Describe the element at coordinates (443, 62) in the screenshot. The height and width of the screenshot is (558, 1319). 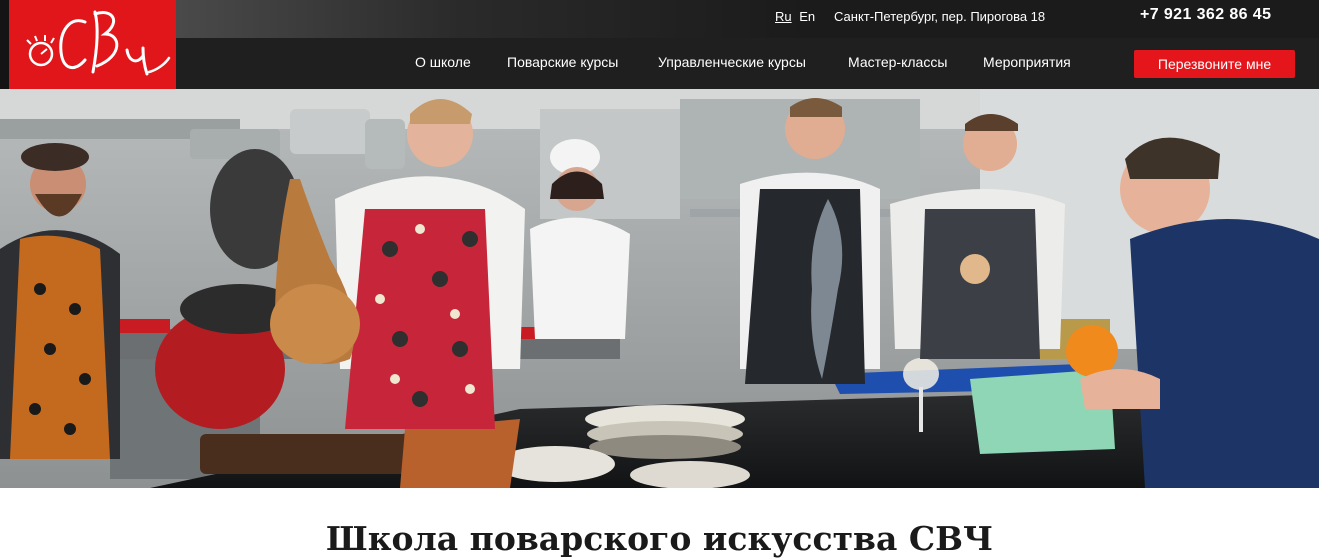
I see `nav-item-about: О школе` at that location.